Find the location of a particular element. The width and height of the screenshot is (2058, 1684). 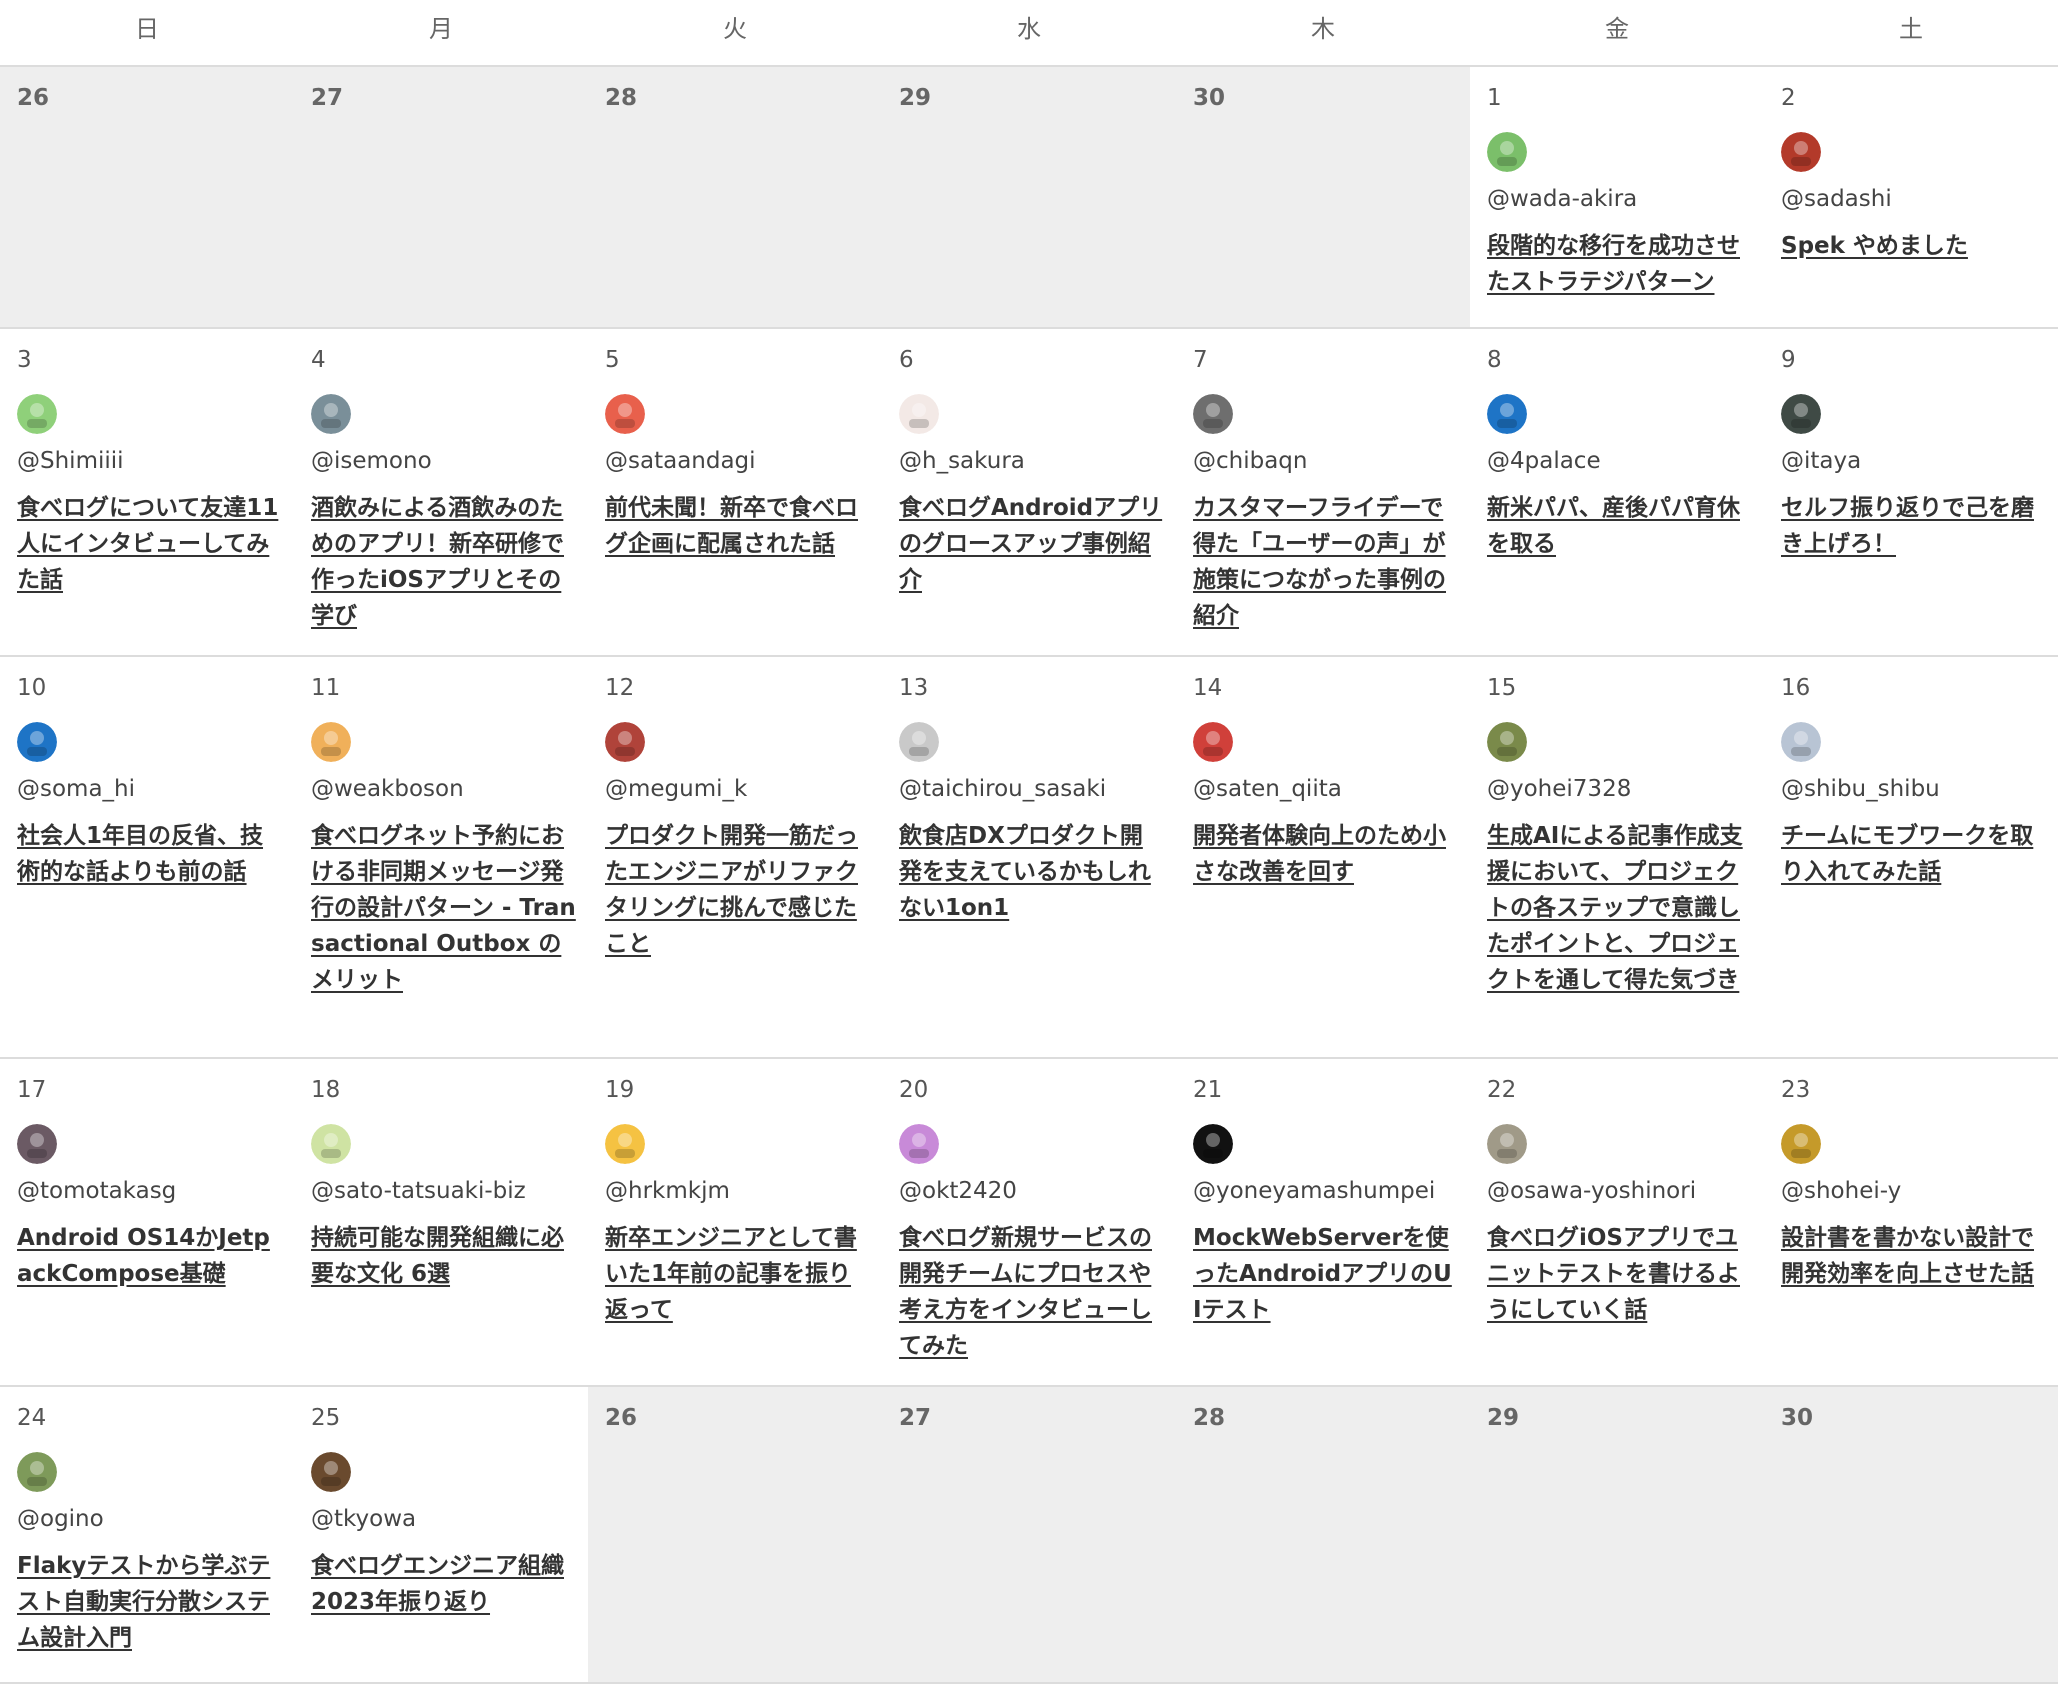

calendar-cell: 14 @saten_qiita 開発者体験向上のため小さな改善を回す is located at coordinates (1323, 858).